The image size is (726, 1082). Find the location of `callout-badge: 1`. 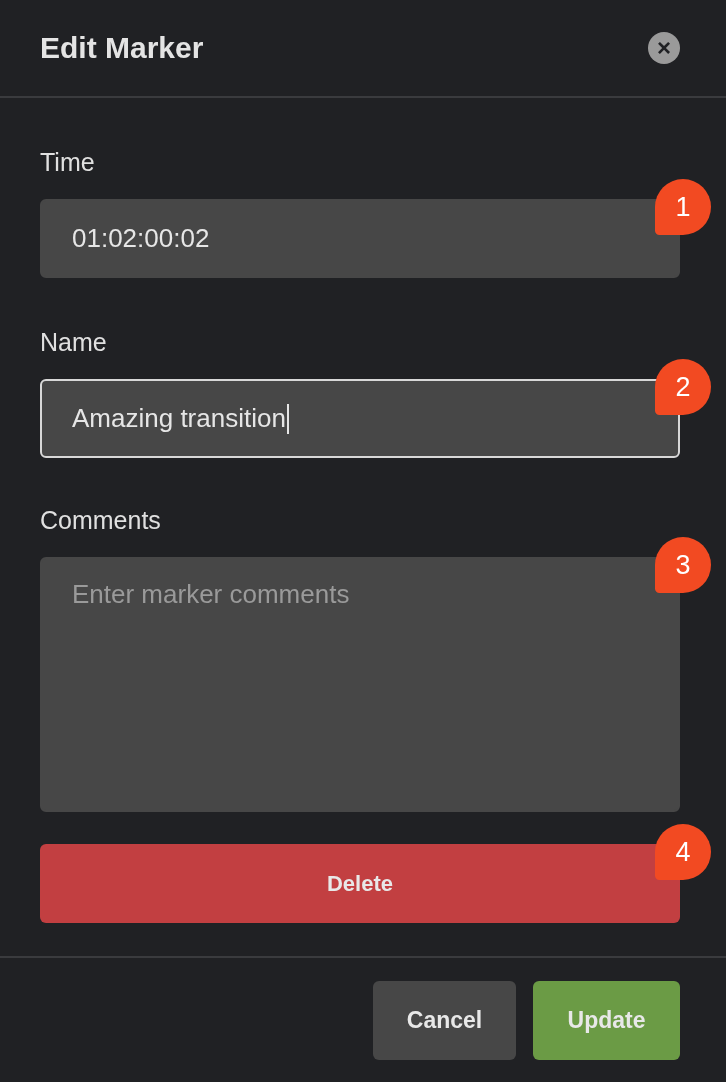

callout-badge: 1 is located at coordinates (683, 207).